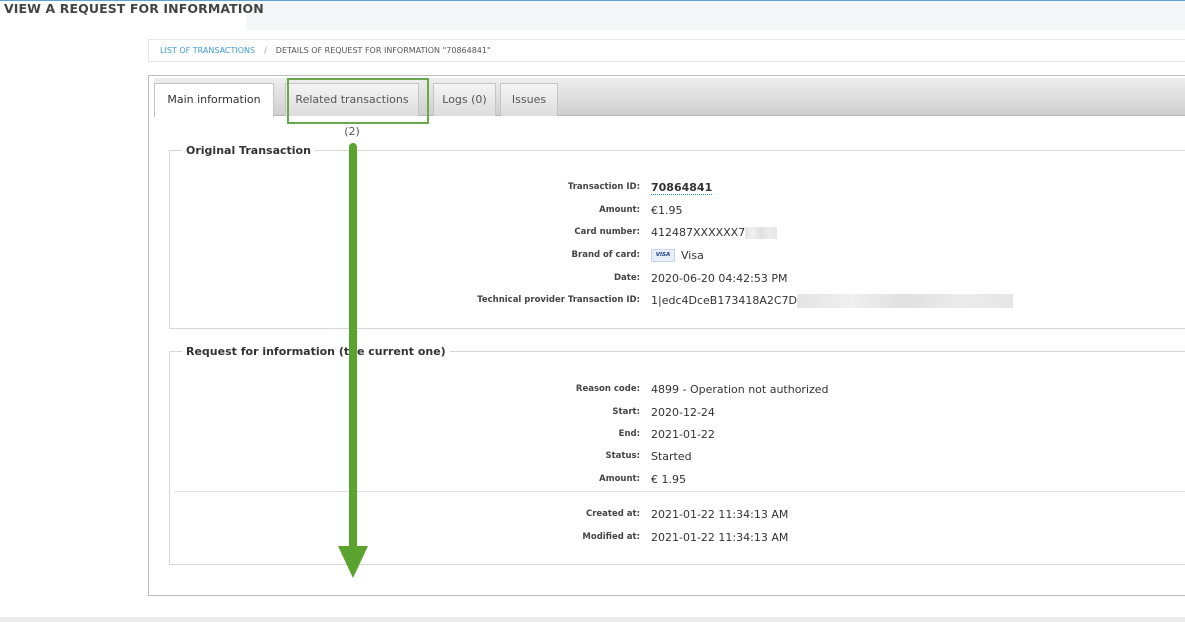 The width and height of the screenshot is (1185, 622). What do you see at coordinates (724, 300) in the screenshot?
I see `tech-provider-id-value: 1|edc4DceB173418A2C7D` at bounding box center [724, 300].